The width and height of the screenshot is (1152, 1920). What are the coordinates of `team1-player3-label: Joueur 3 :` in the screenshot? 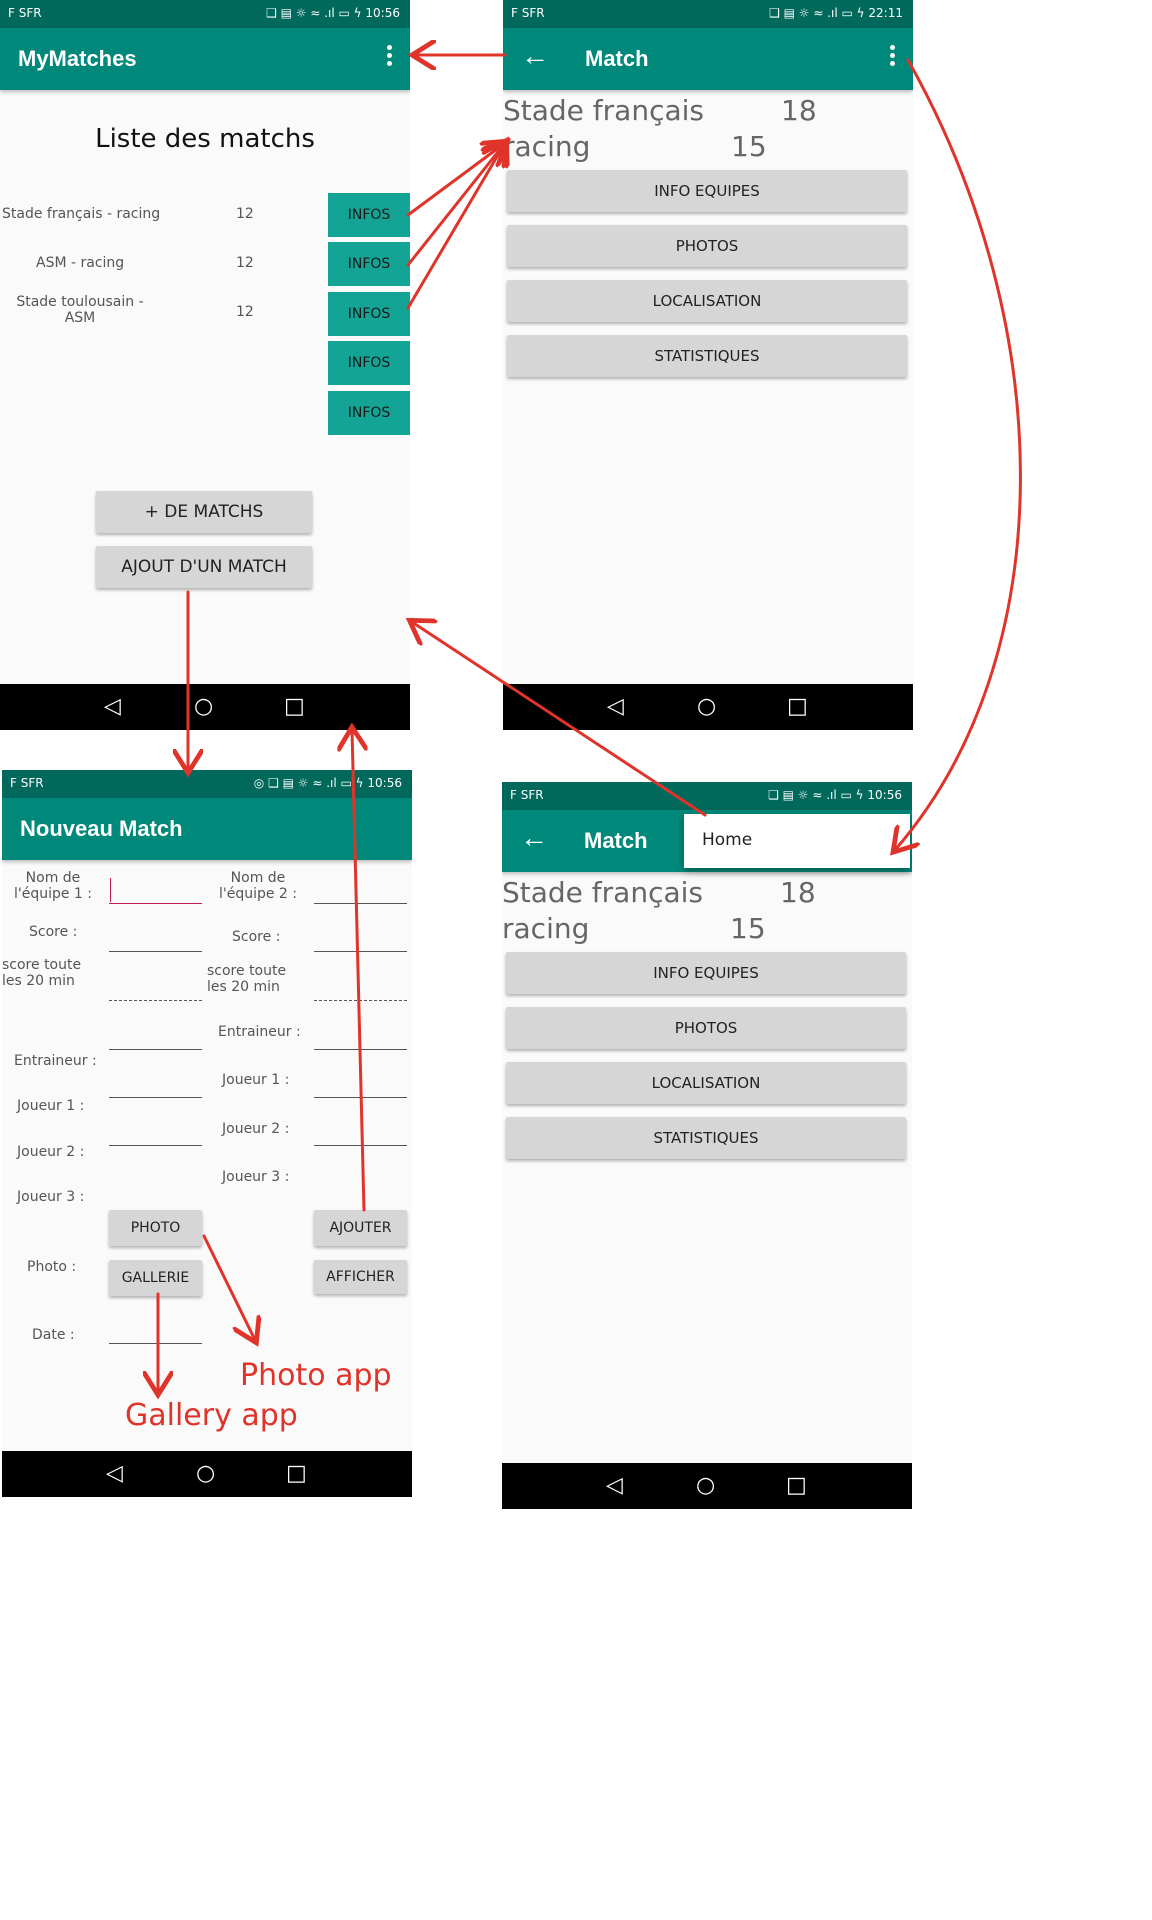 It's located at (51, 1197).